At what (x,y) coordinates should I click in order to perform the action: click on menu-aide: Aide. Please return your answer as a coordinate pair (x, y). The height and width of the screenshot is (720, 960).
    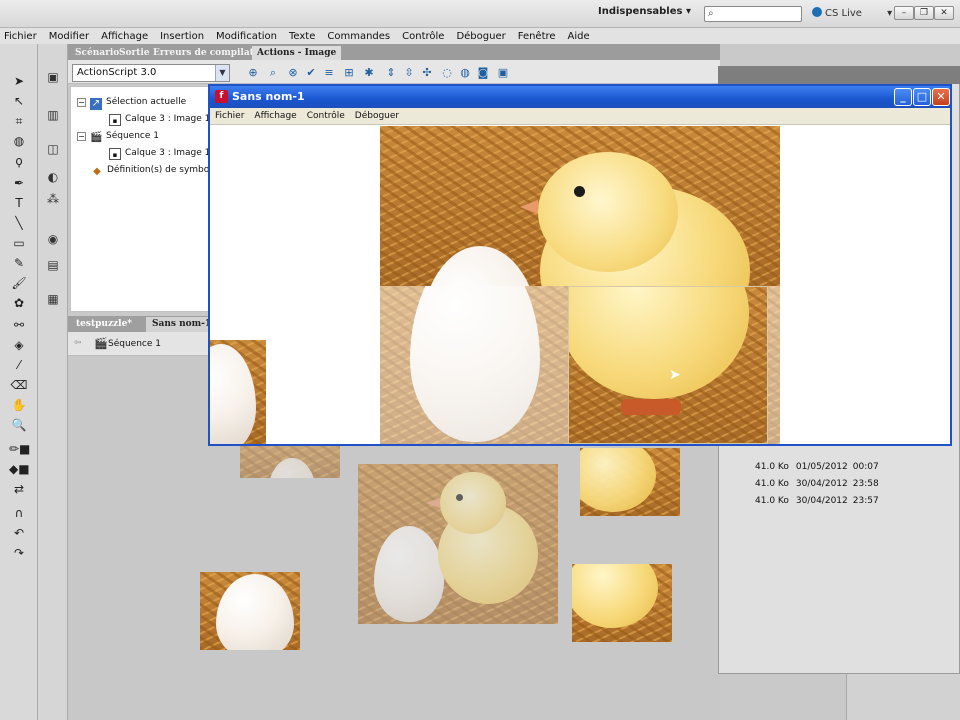
    Looking at the image, I should click on (579, 36).